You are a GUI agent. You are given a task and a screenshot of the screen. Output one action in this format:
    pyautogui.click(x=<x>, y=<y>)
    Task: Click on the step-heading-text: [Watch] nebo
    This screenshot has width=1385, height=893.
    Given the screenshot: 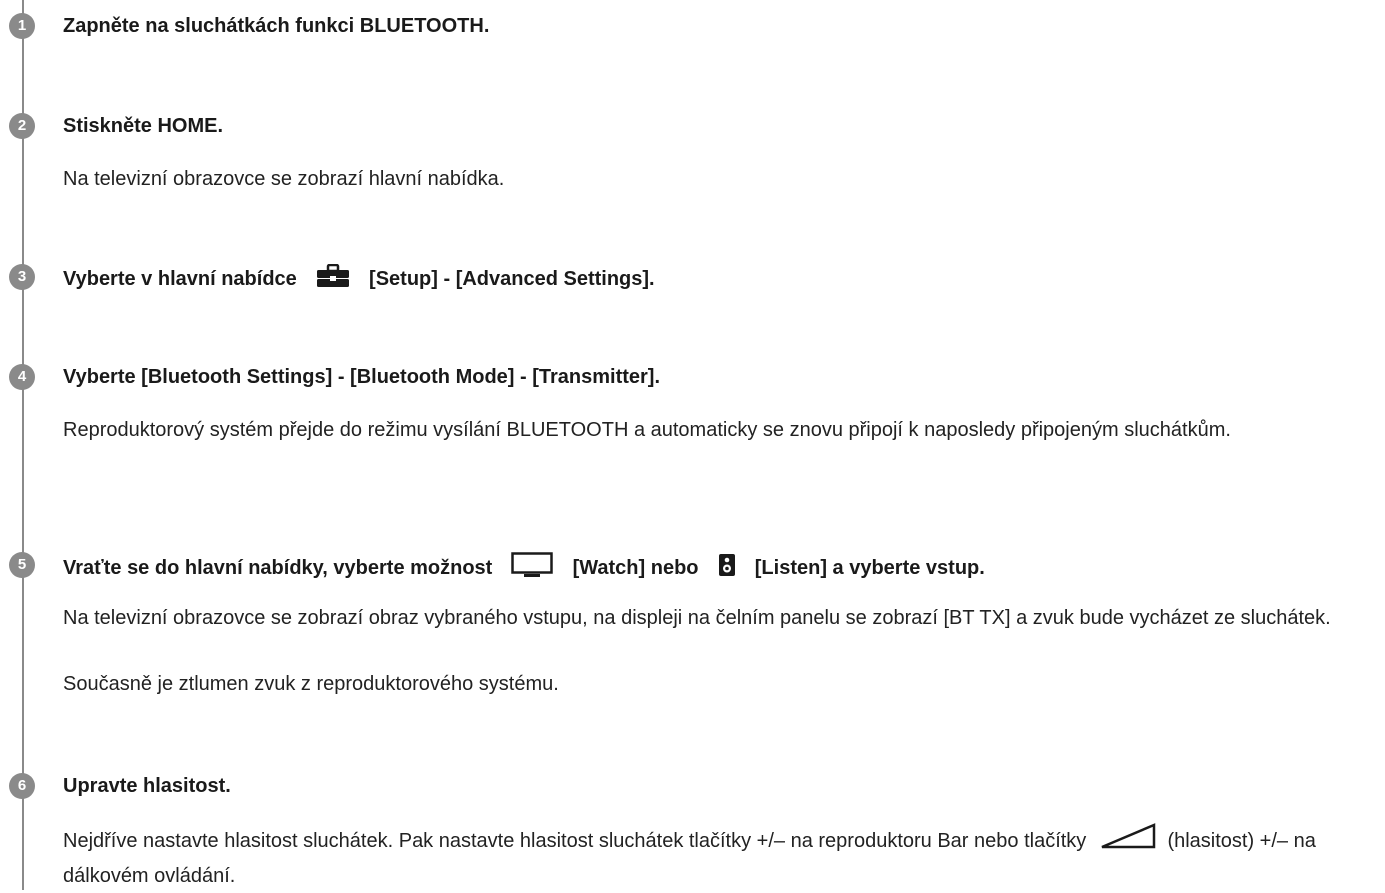 What is the action you would take?
    pyautogui.click(x=635, y=567)
    